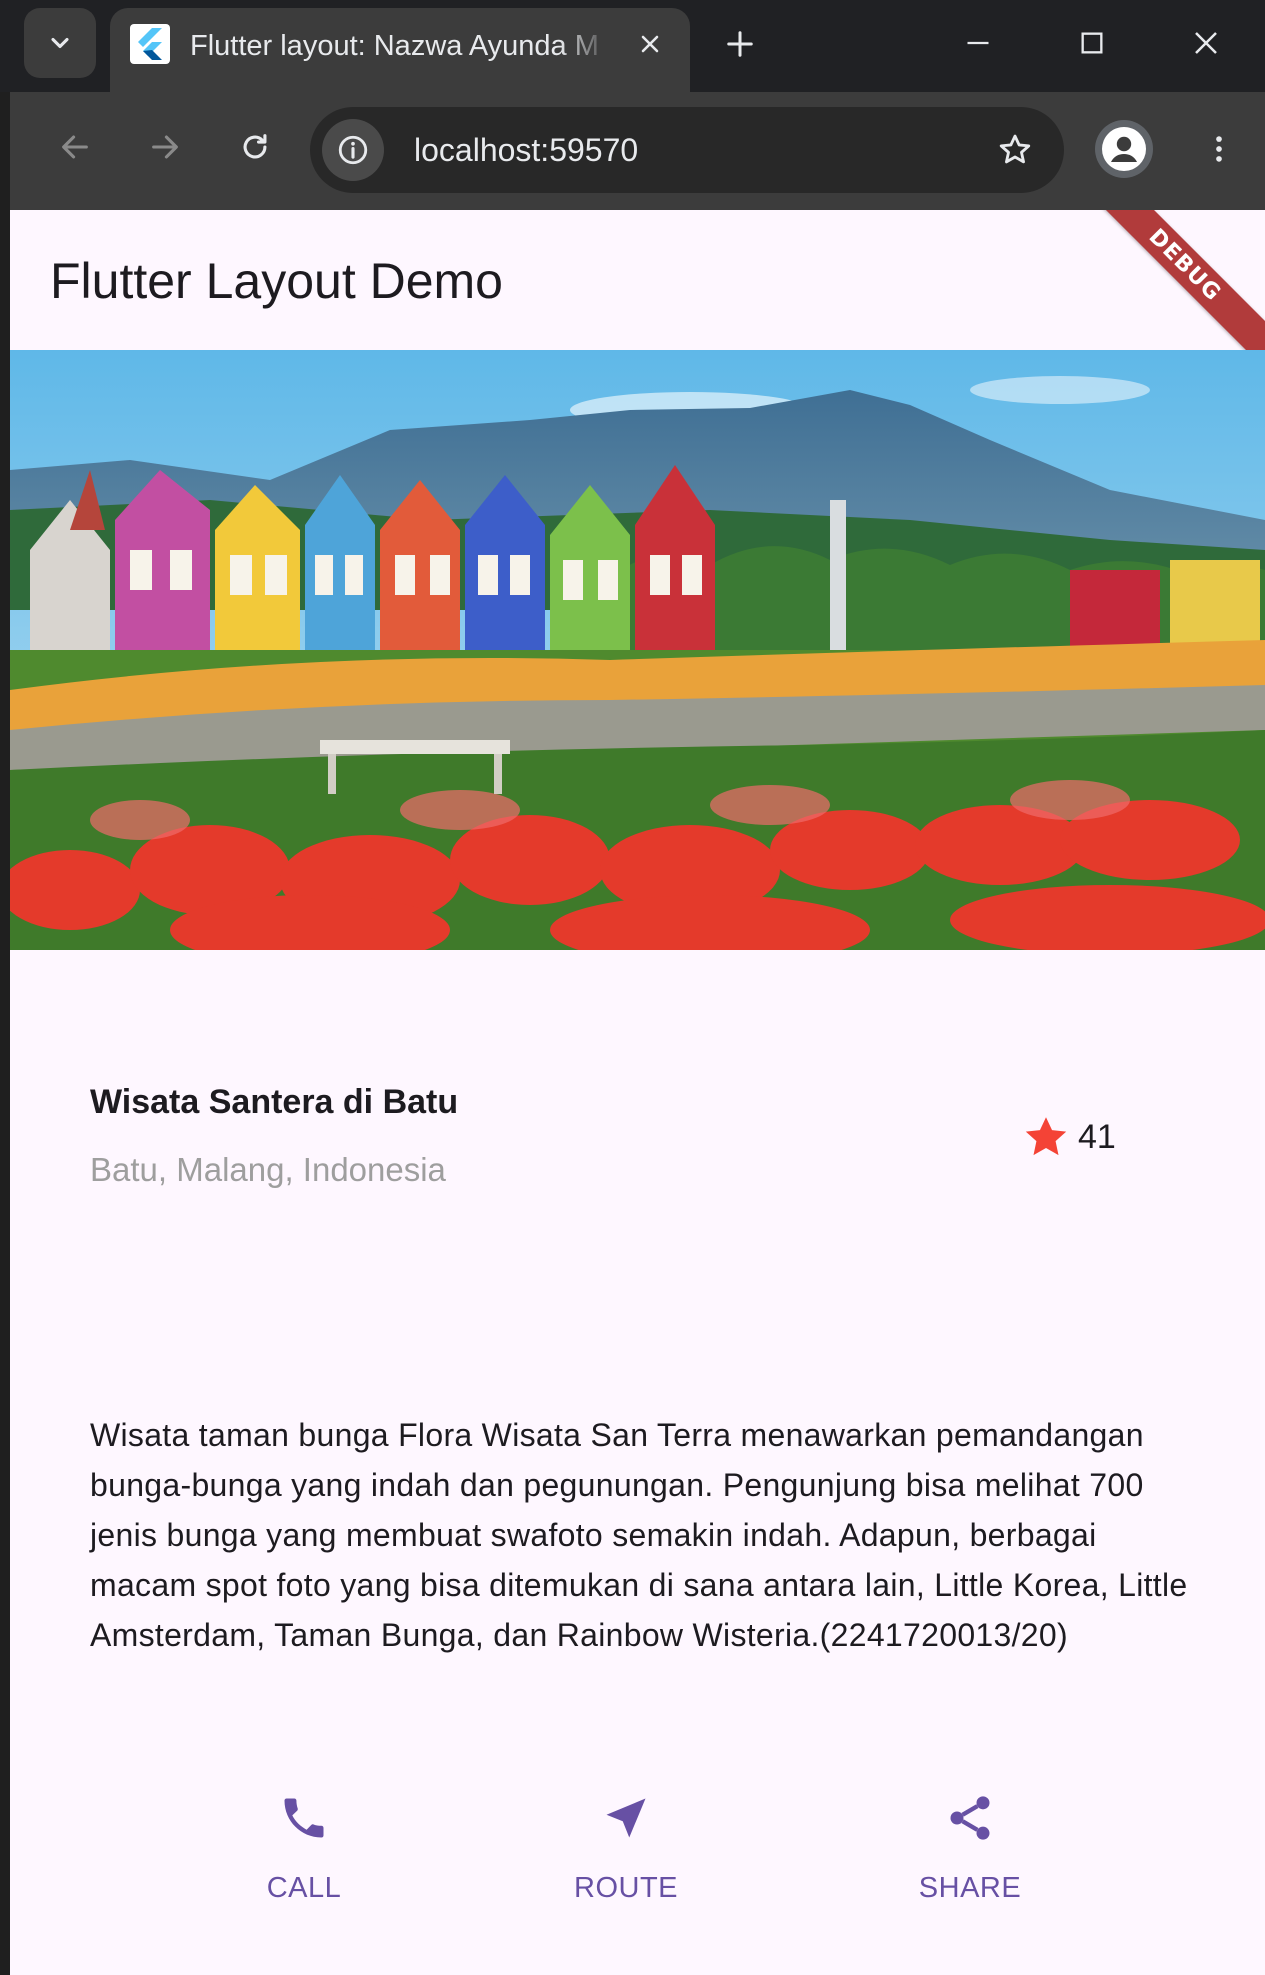 The image size is (1265, 1975). I want to click on navigation-icon, so click(626, 1818).